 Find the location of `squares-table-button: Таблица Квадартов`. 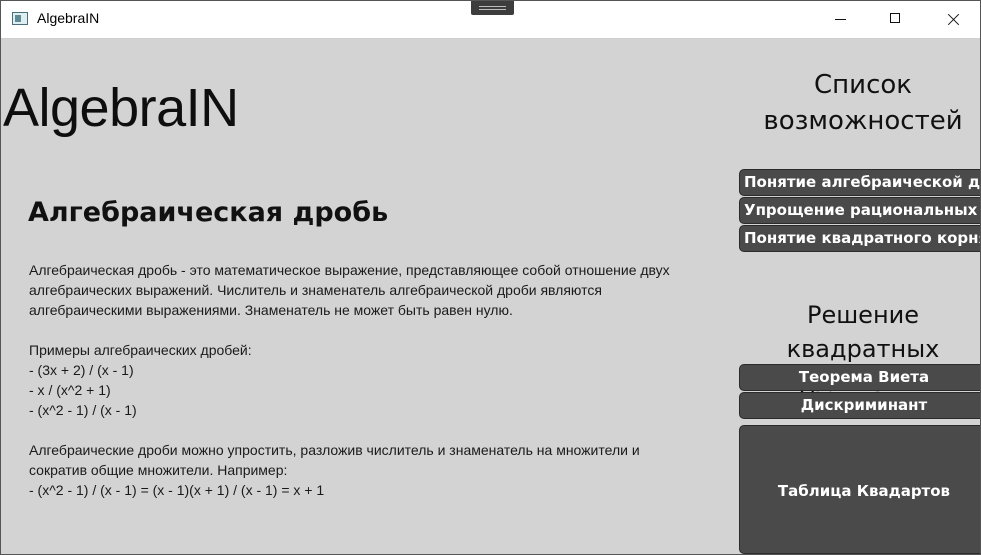

squares-table-button: Таблица Квадартов is located at coordinates (859, 489).